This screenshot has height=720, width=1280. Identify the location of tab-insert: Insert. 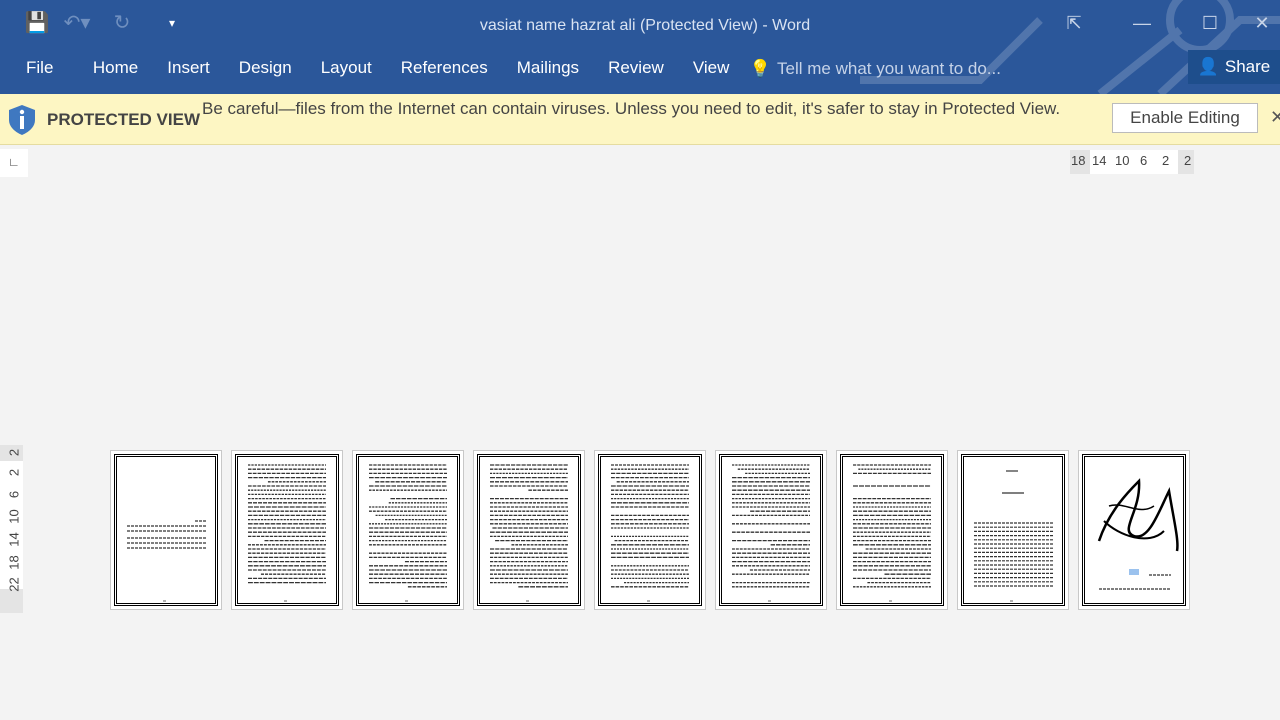
(189, 69).